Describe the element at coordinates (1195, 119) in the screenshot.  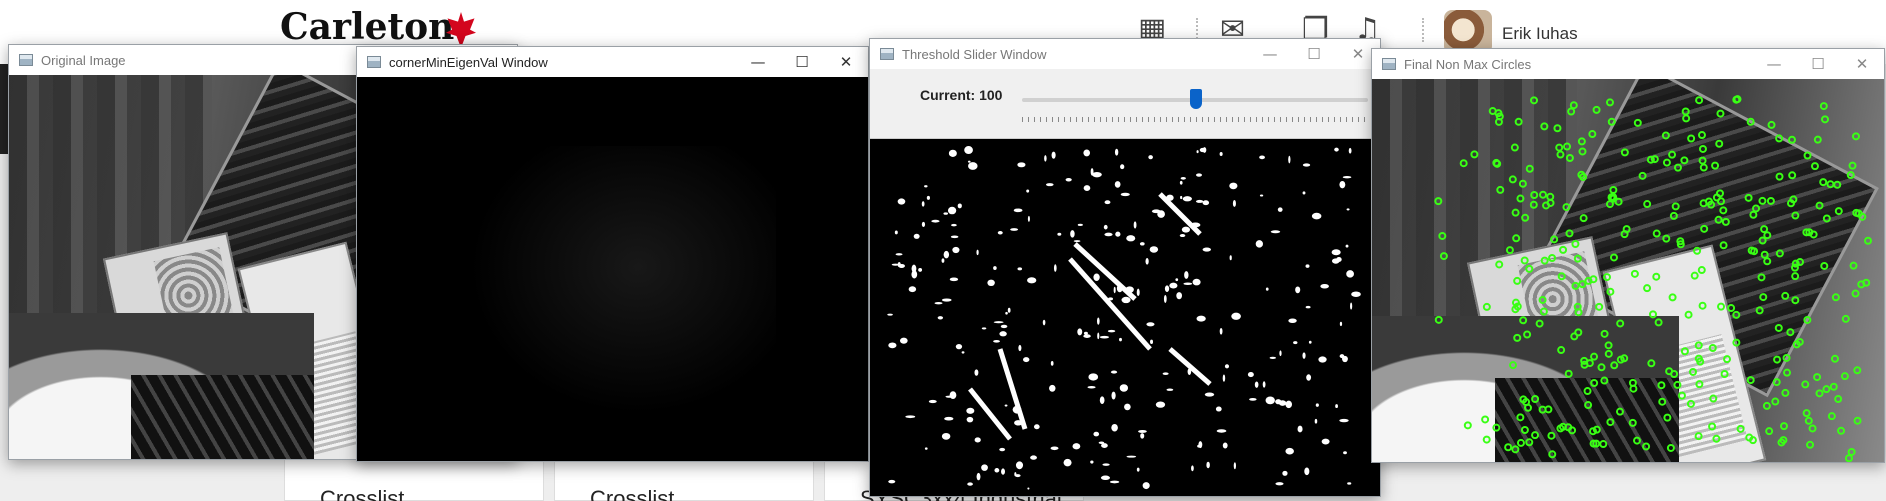
I see `slider-ticks` at that location.